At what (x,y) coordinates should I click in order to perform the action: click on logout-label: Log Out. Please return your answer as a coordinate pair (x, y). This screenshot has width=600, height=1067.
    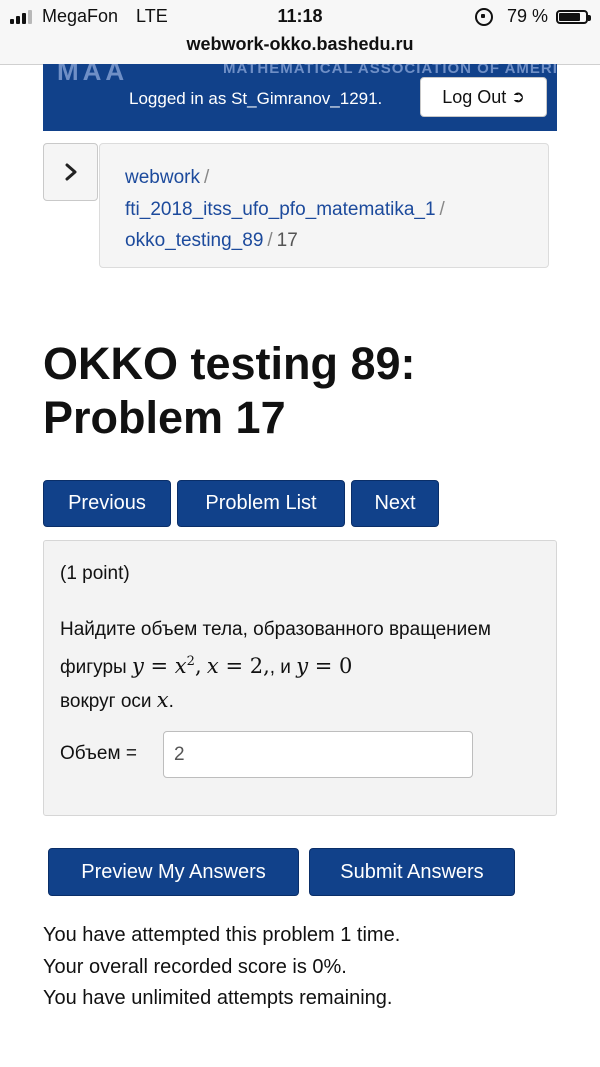
    Looking at the image, I should click on (474, 96).